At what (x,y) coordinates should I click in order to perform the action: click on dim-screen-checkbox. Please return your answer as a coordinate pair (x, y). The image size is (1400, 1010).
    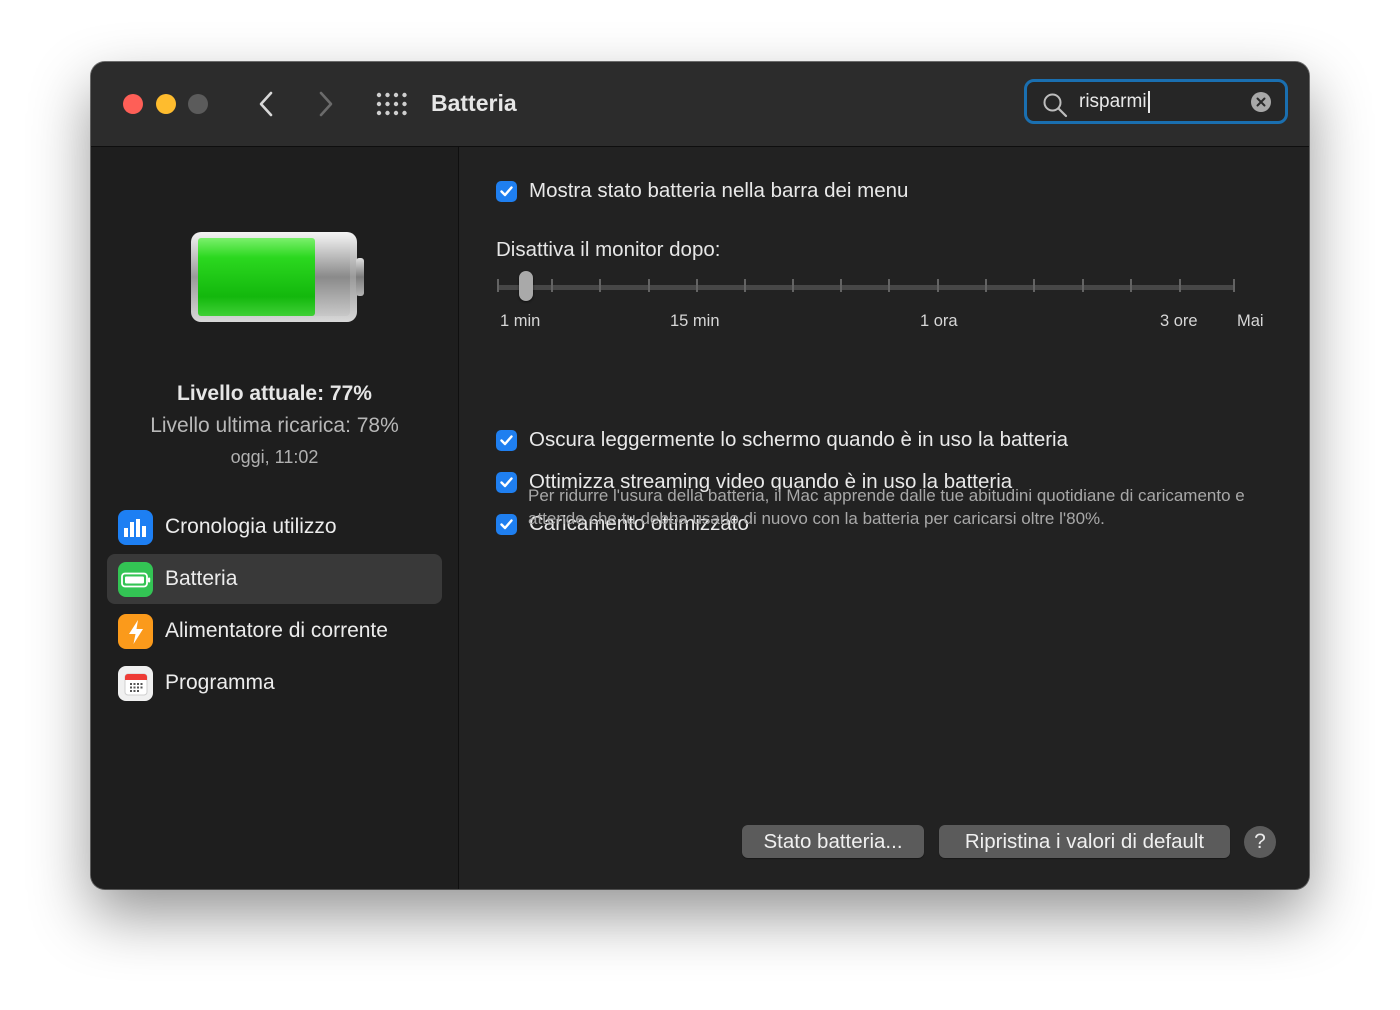
    Looking at the image, I should click on (506, 440).